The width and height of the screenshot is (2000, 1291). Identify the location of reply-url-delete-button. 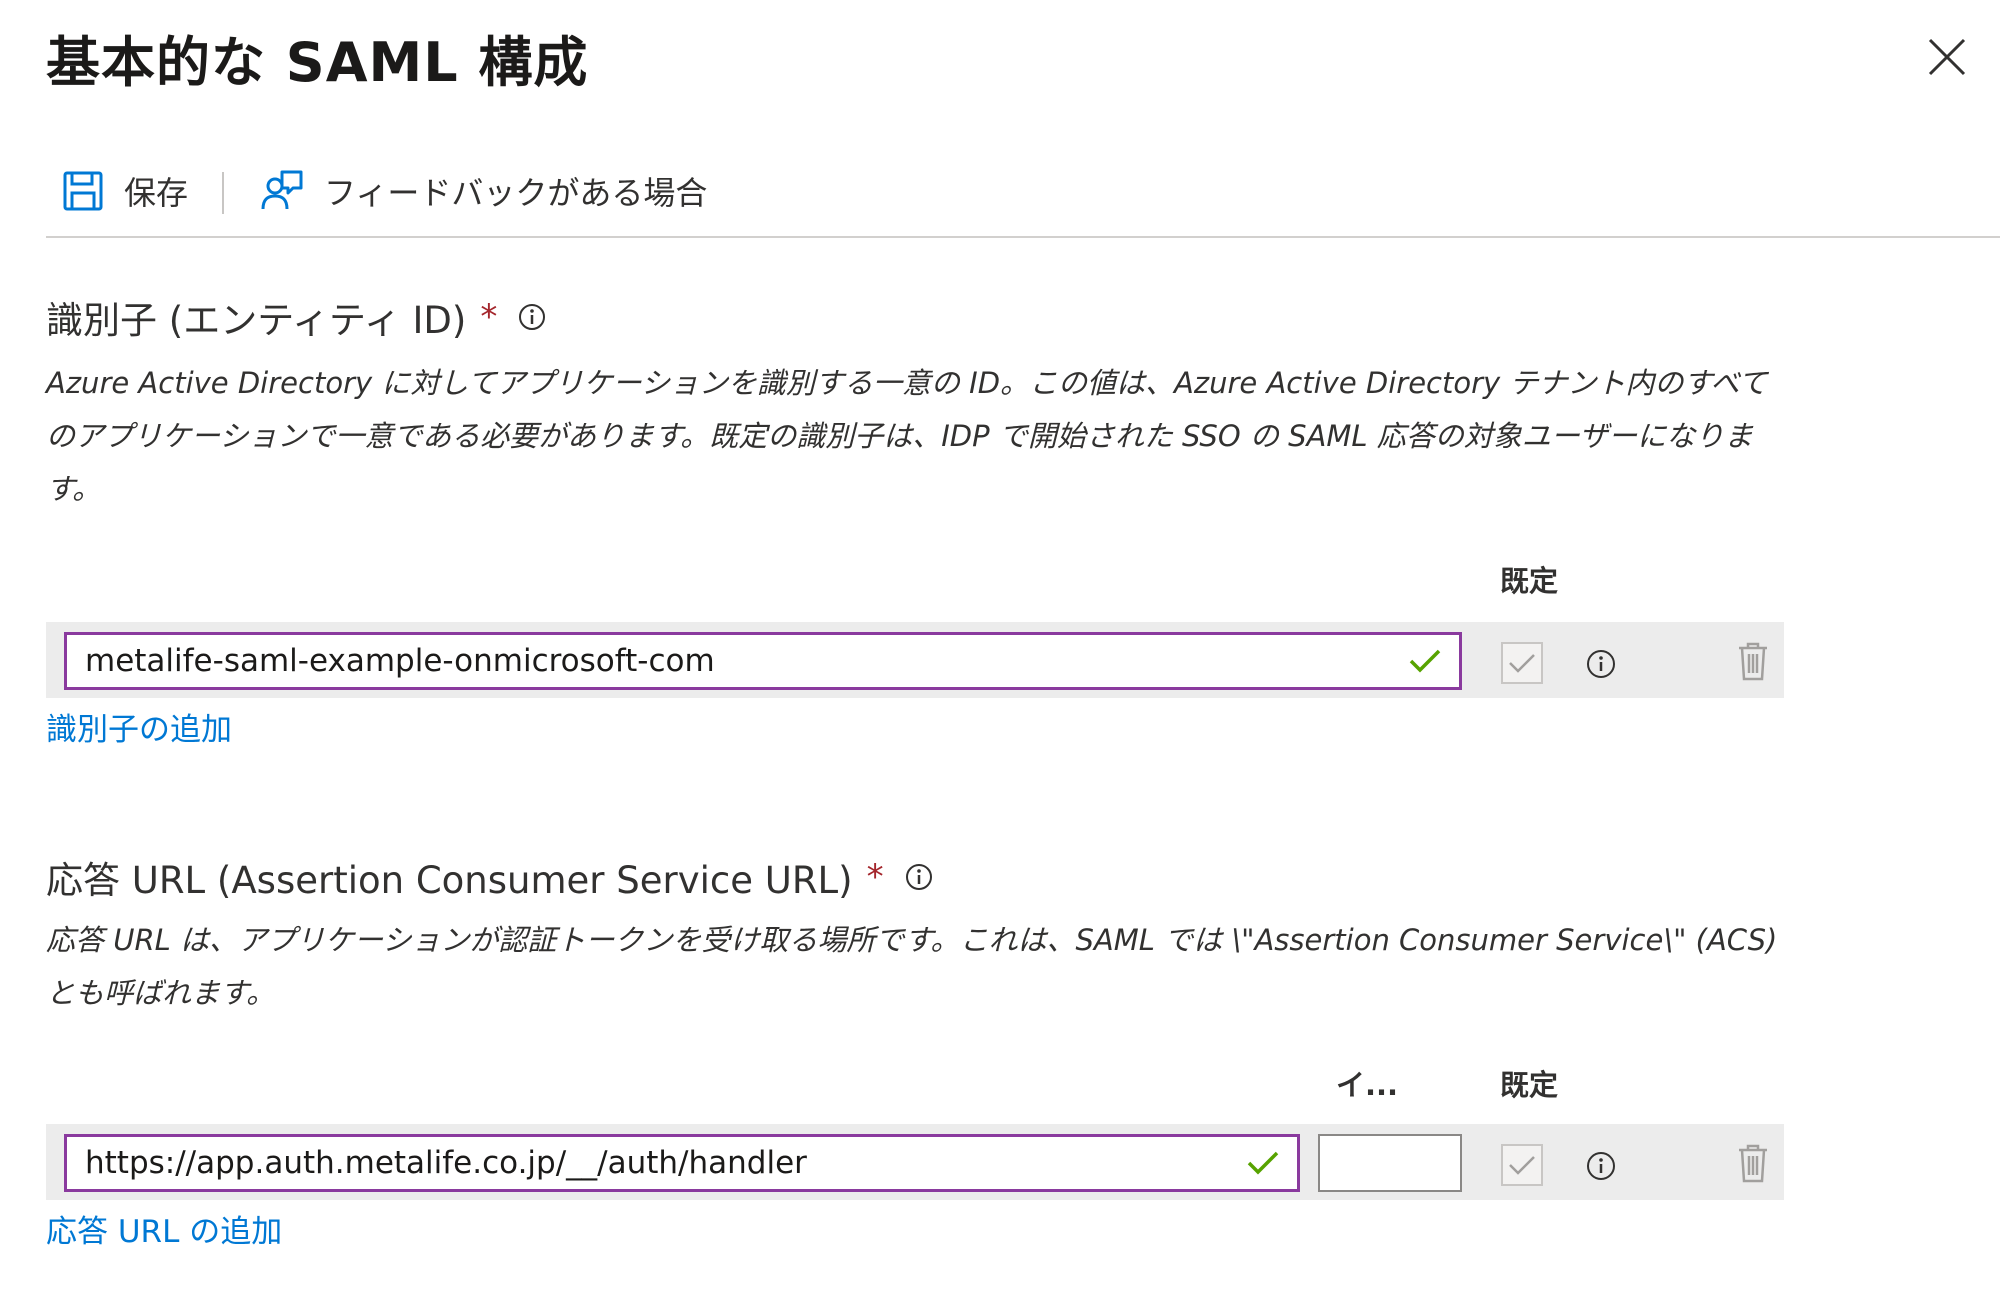
(1753, 1163).